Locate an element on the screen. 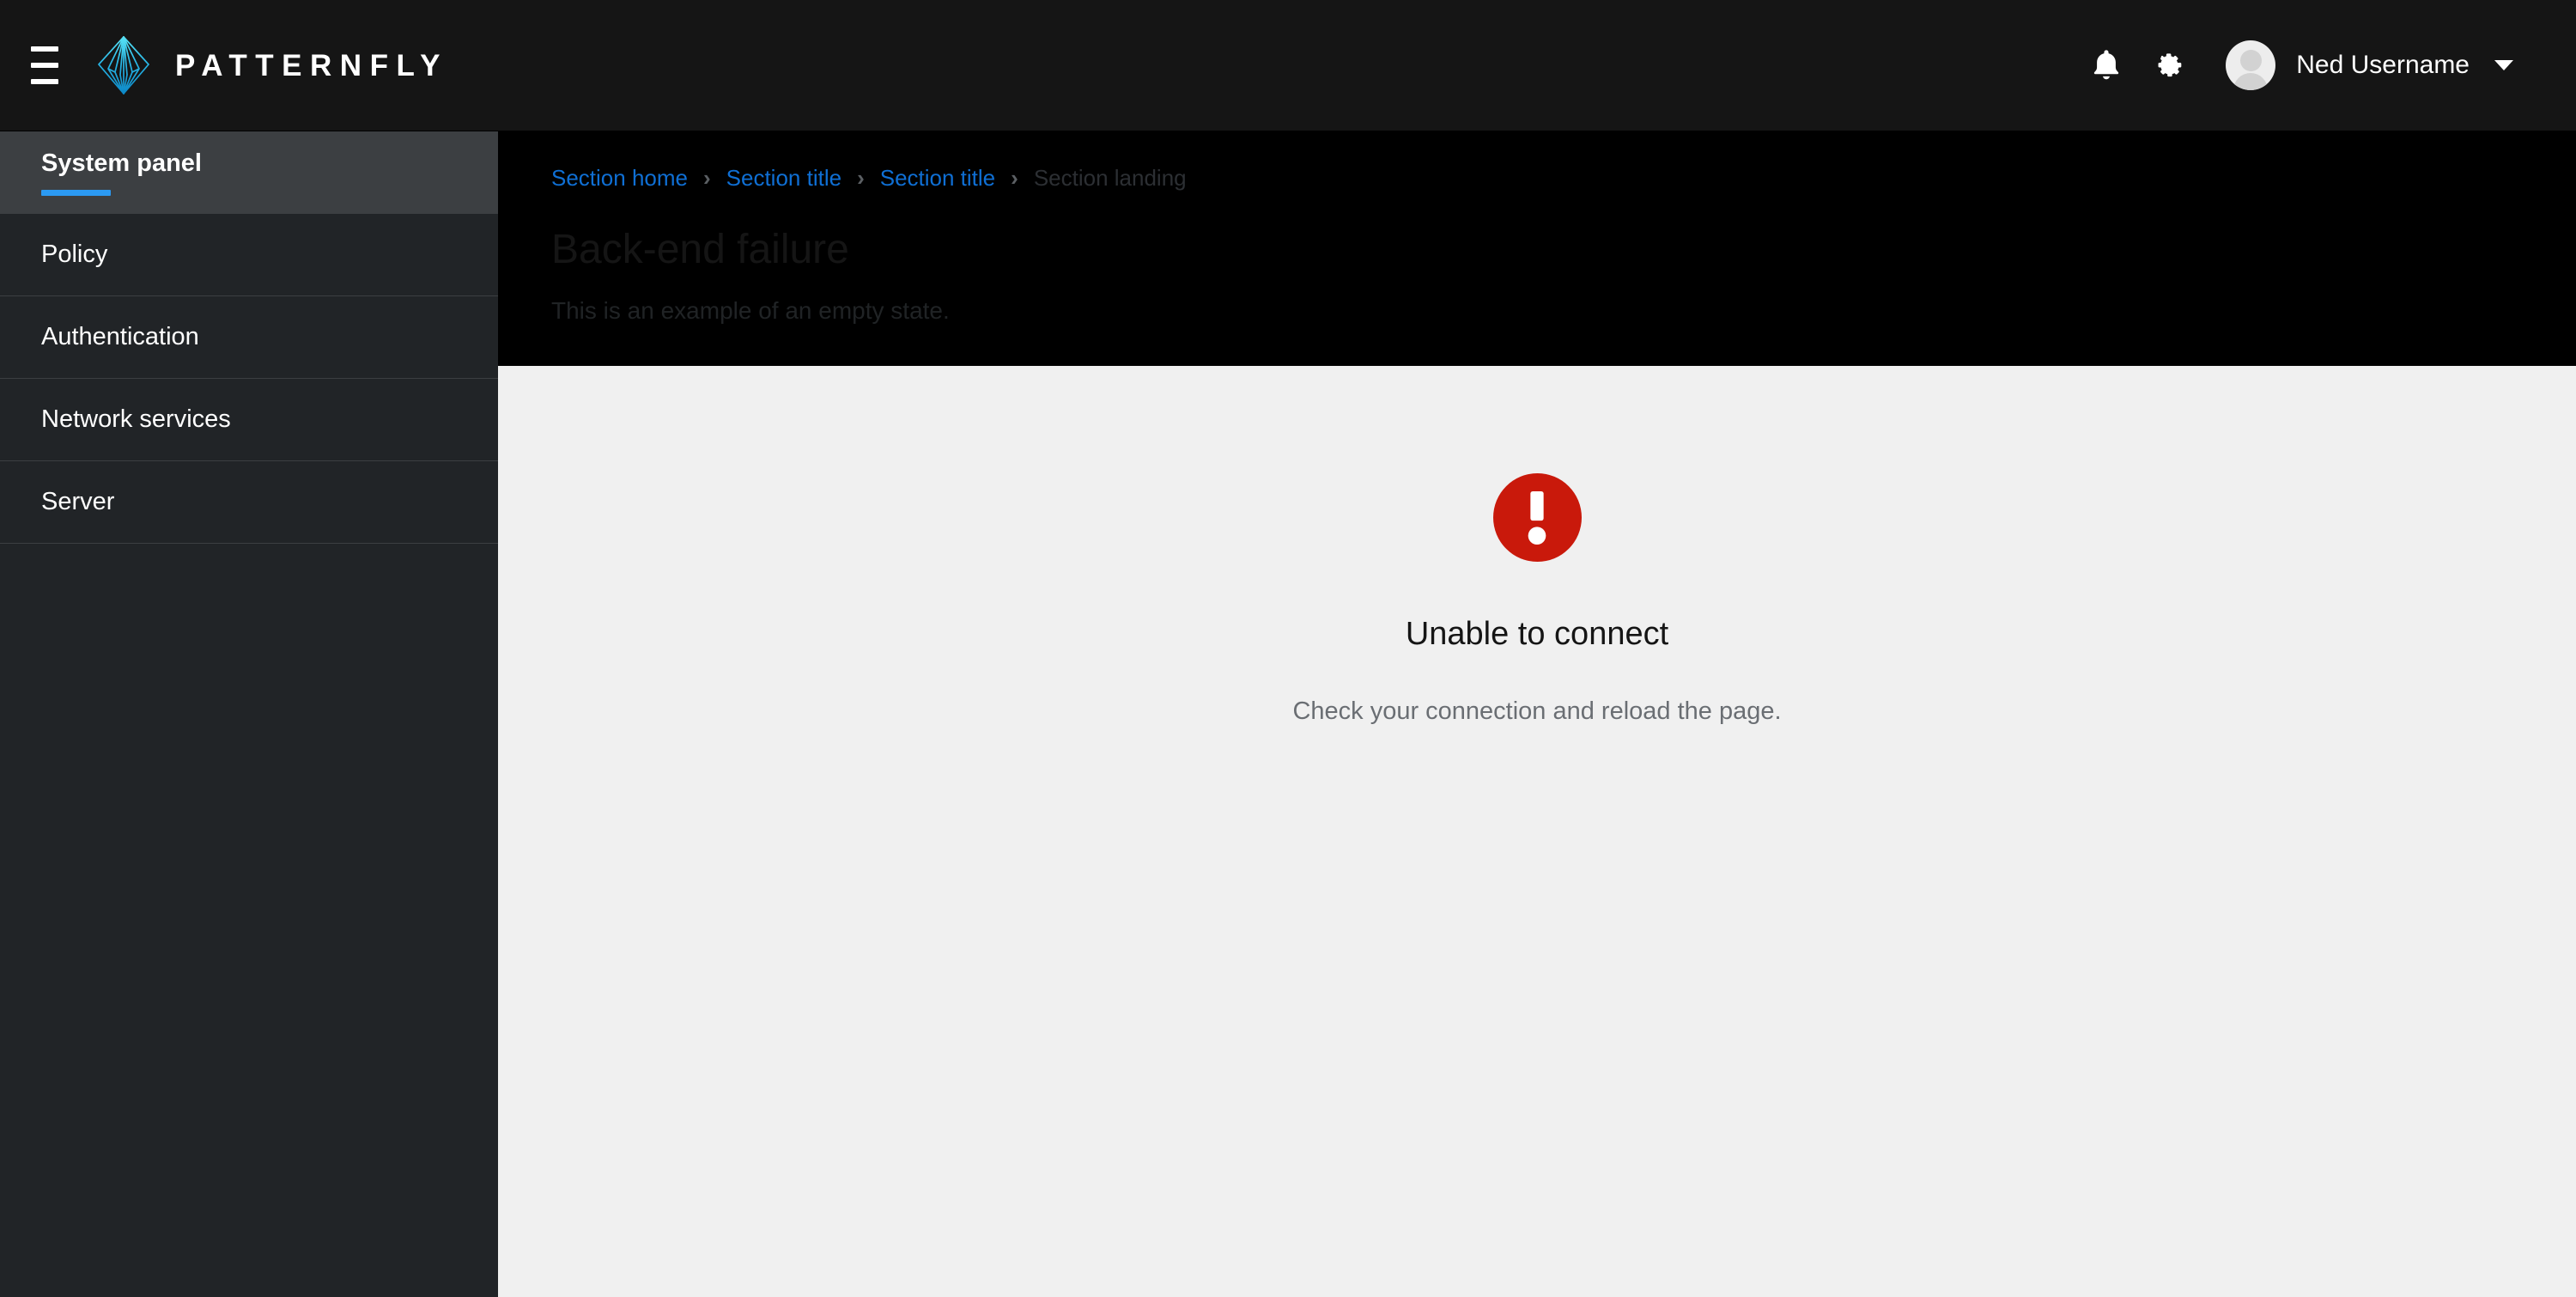  sidebar-item-label: System panel is located at coordinates (122, 163).